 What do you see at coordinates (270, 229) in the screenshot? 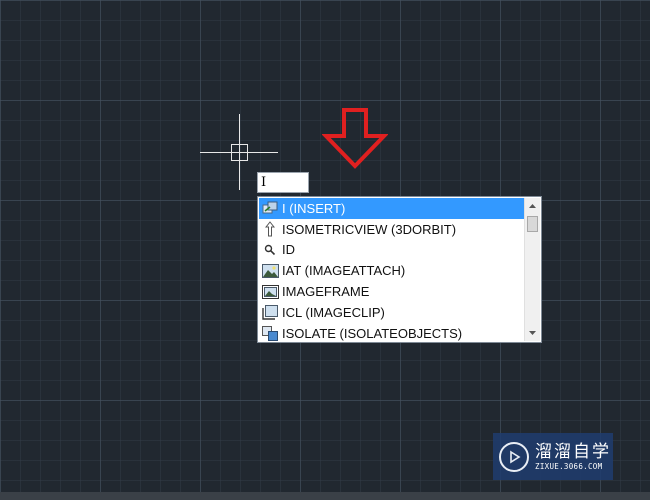
I see `isometric-arrow-icon` at bounding box center [270, 229].